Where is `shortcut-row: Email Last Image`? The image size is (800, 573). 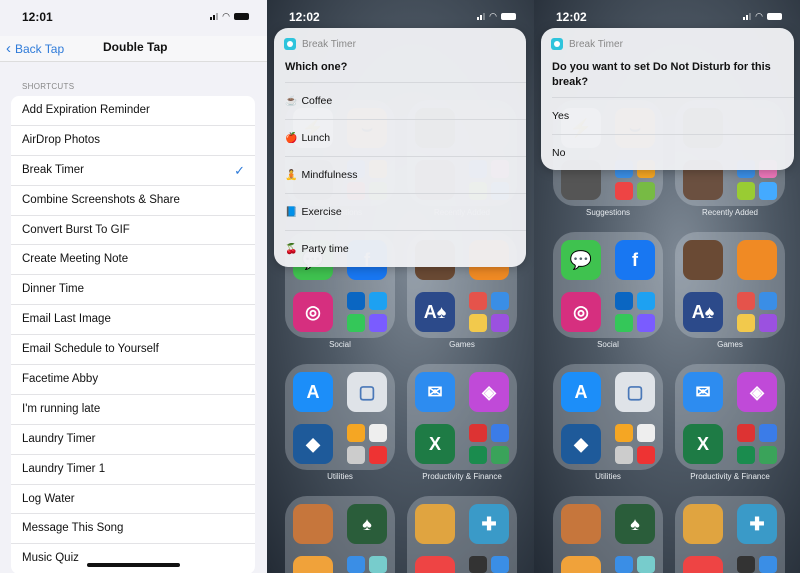 shortcut-row: Email Last Image is located at coordinates (133, 320).